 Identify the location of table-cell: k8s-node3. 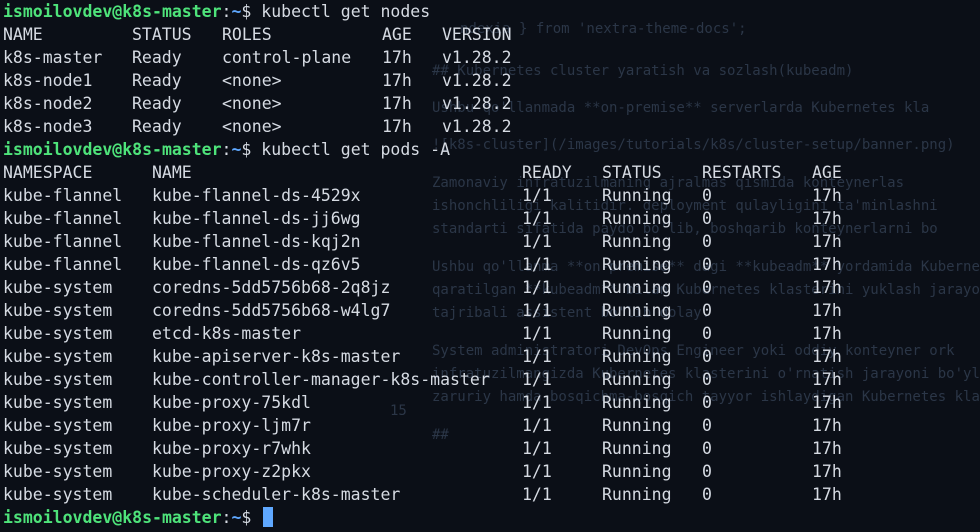
(48, 126).